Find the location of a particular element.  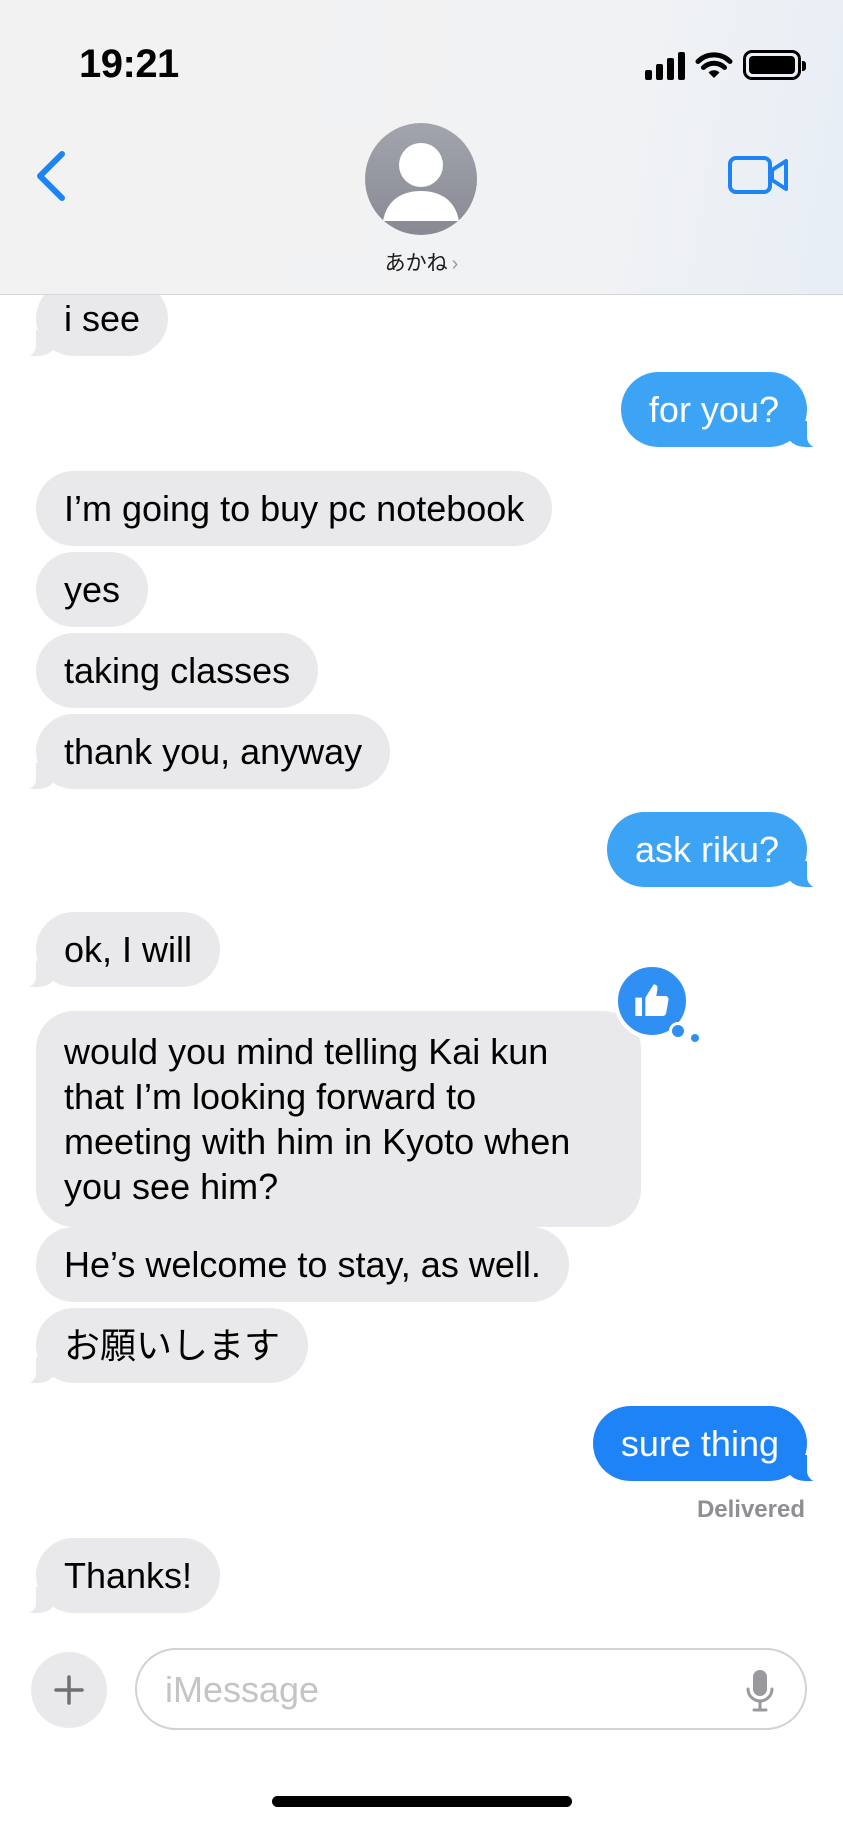

message-bubble: yes is located at coordinates (92, 589).